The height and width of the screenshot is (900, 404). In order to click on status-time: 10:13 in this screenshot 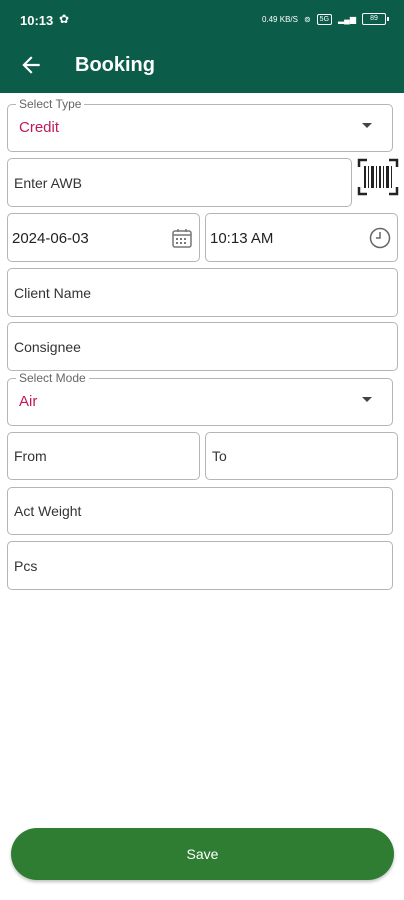, I will do `click(37, 20)`.